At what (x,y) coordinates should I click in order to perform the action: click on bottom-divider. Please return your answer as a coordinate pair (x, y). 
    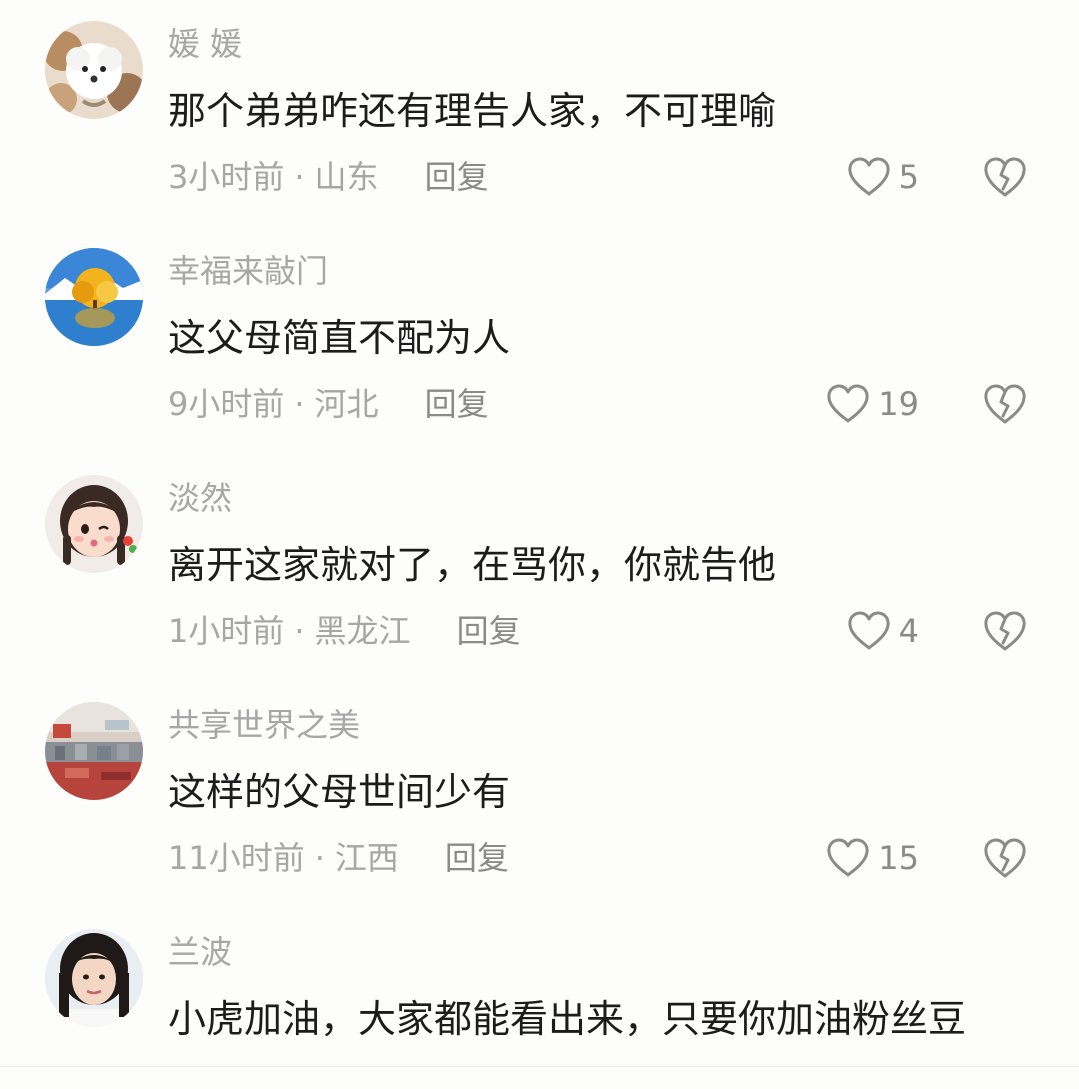
    Looking at the image, I should click on (539, 1066).